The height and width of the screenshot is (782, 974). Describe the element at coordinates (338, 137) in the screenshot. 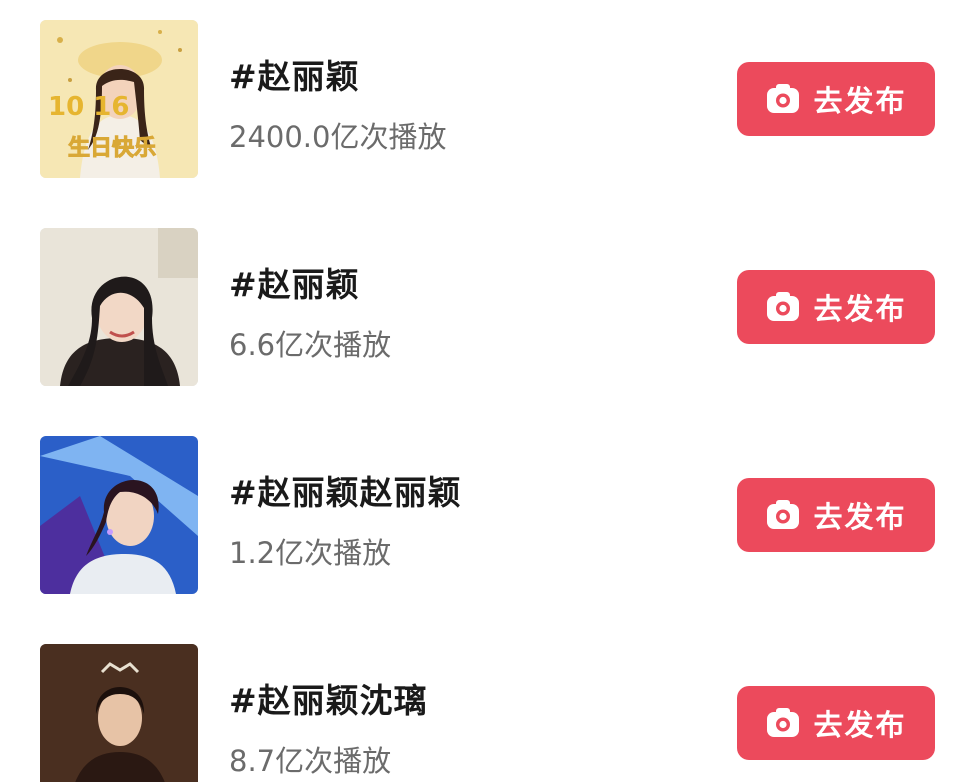

I see `play-count: 2400.0亿次播放` at that location.